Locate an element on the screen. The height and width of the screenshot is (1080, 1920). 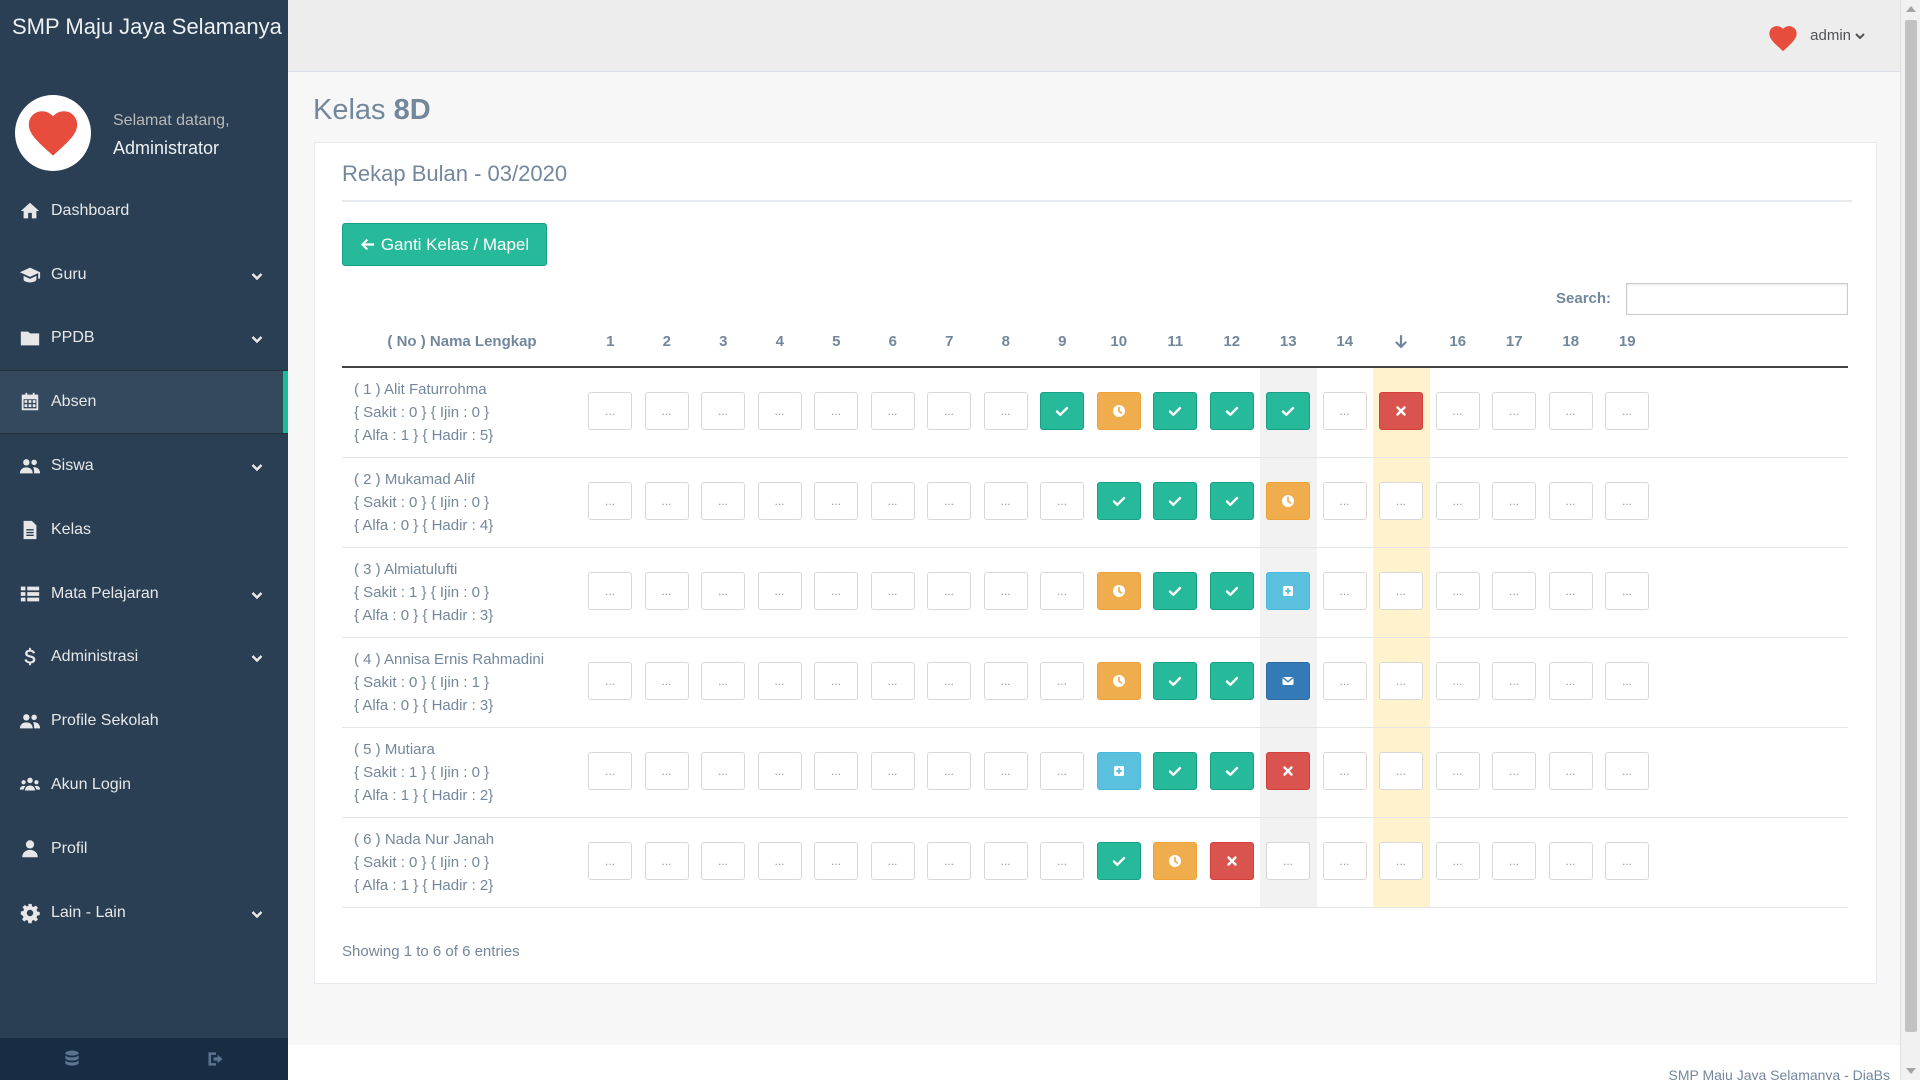
column-header-name: ( No ) Nama Lengkap is located at coordinates (462, 342).